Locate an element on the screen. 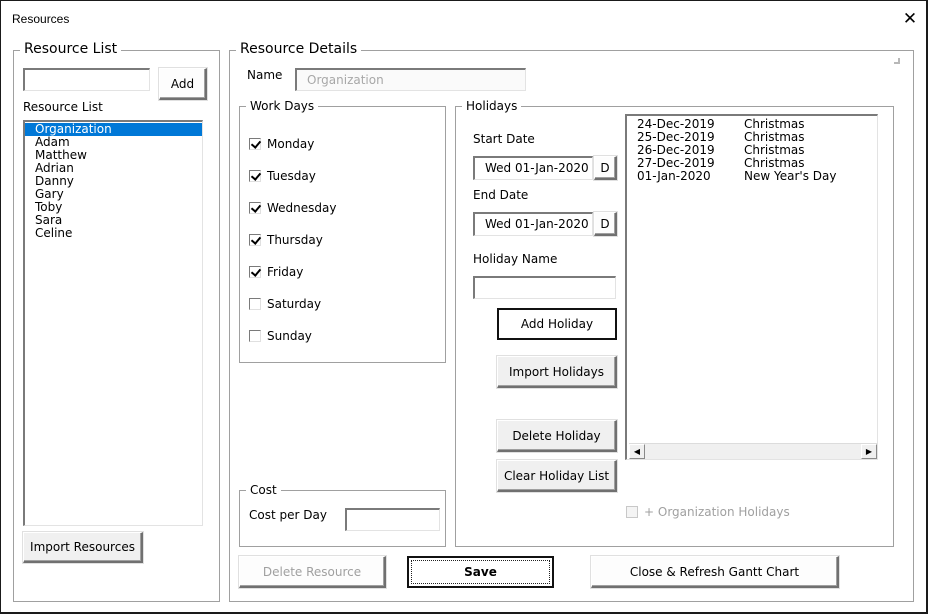 This screenshot has width=928, height=614. delete-holiday-button-label: Delete Holiday is located at coordinates (556, 435).